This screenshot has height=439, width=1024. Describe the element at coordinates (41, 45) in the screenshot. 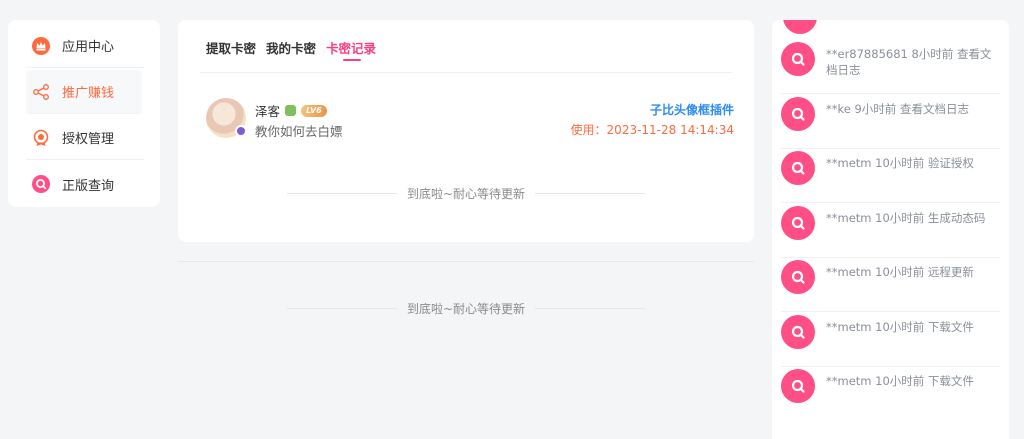

I see `crown-icon` at that location.